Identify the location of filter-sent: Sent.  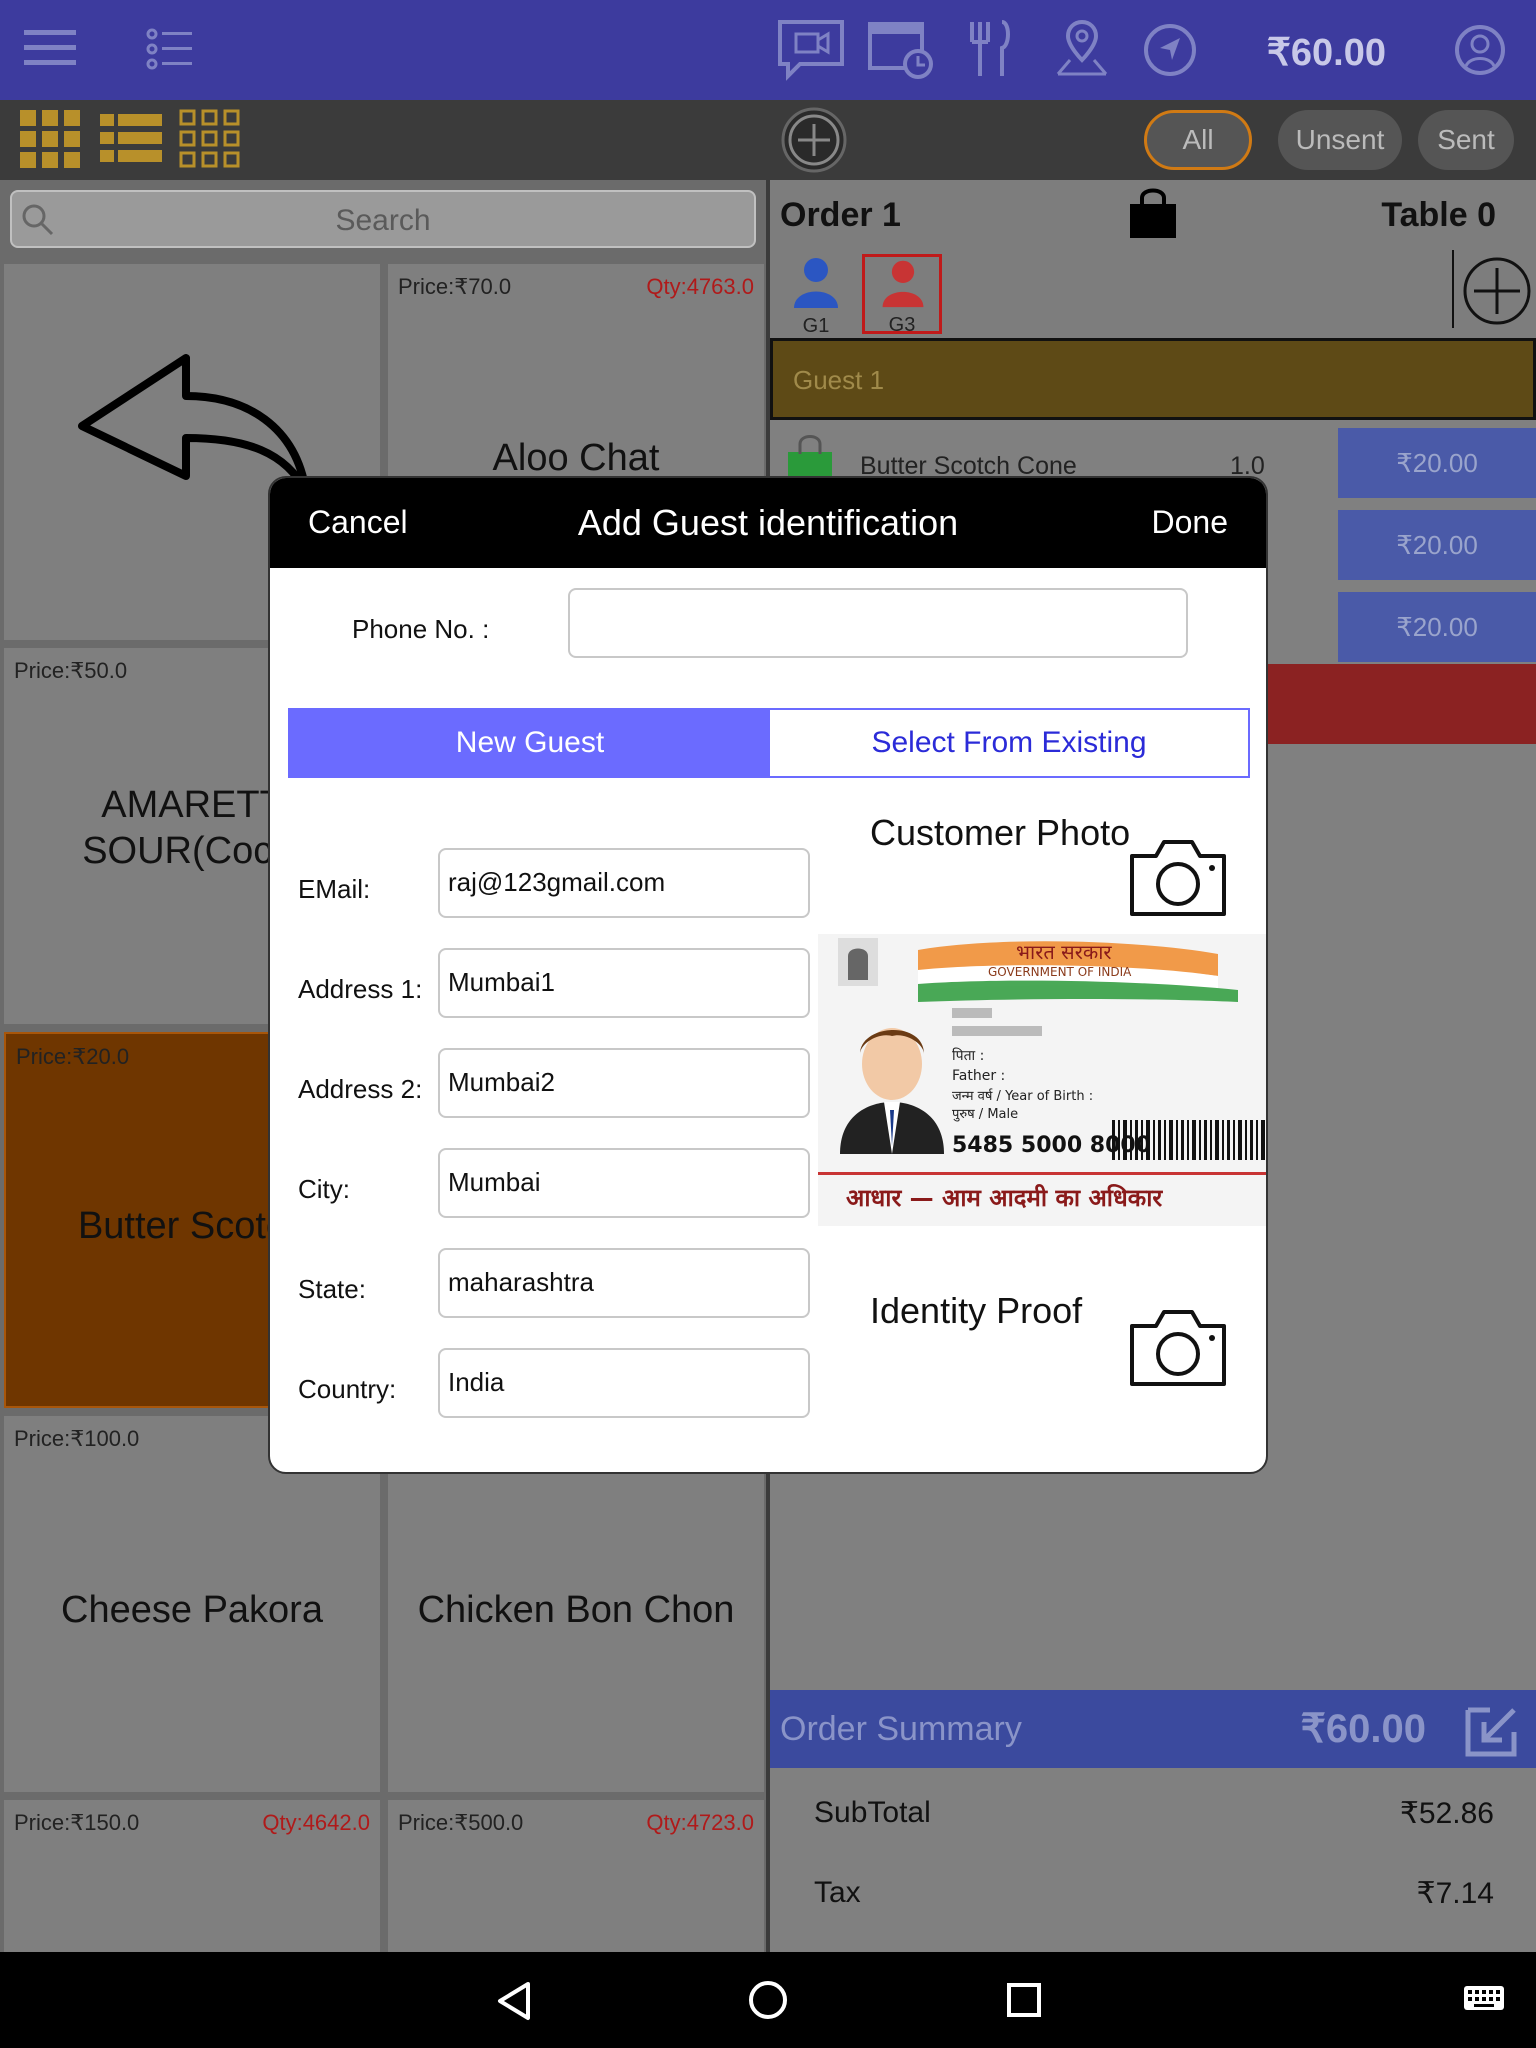
(1466, 140).